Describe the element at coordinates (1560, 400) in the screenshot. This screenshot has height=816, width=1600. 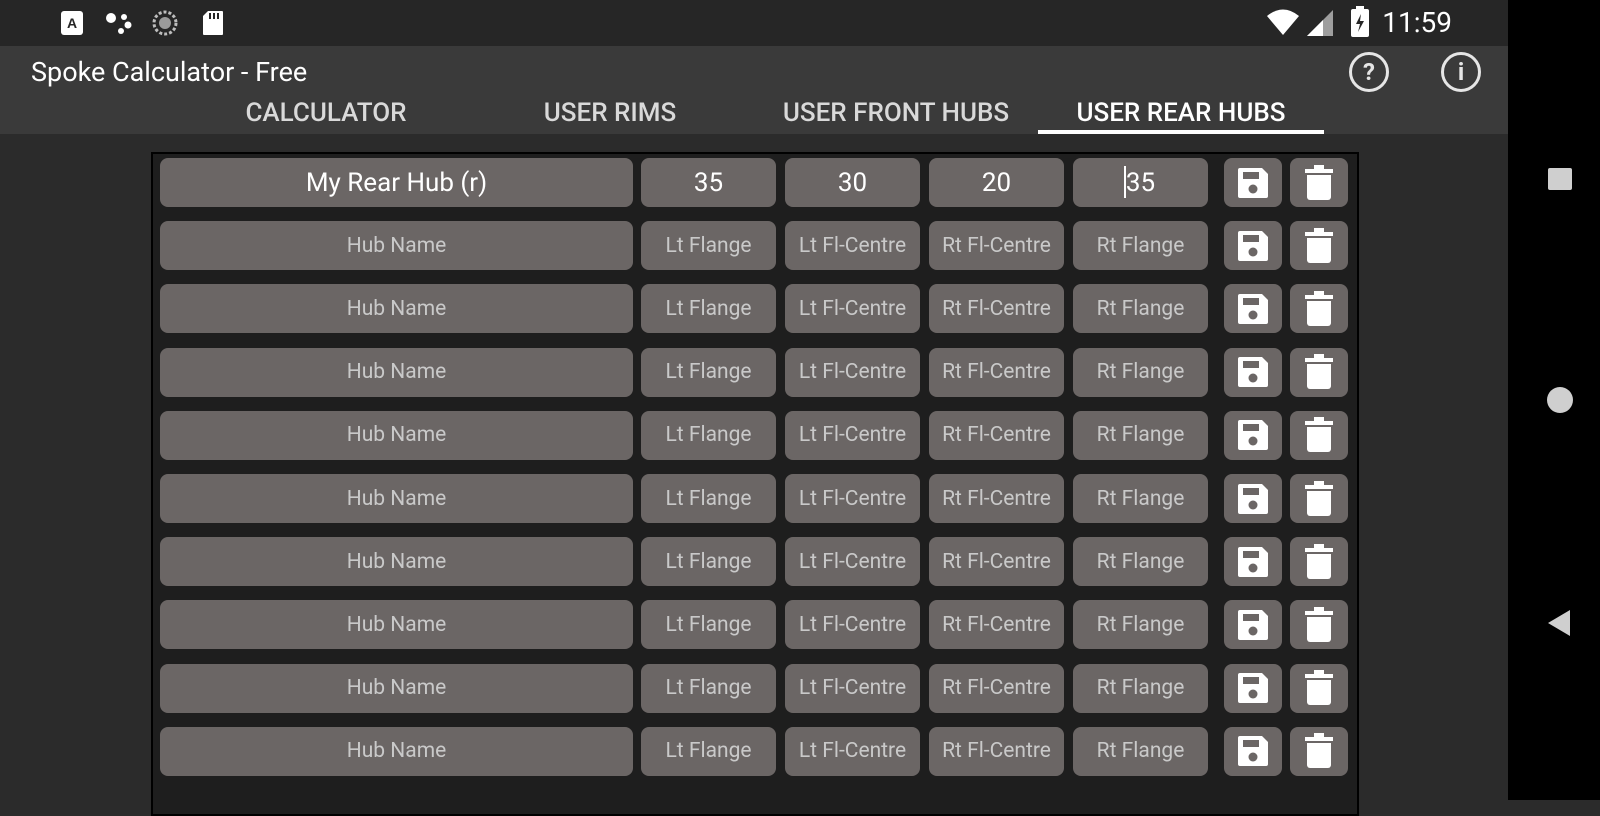
I see `home-icon` at that location.